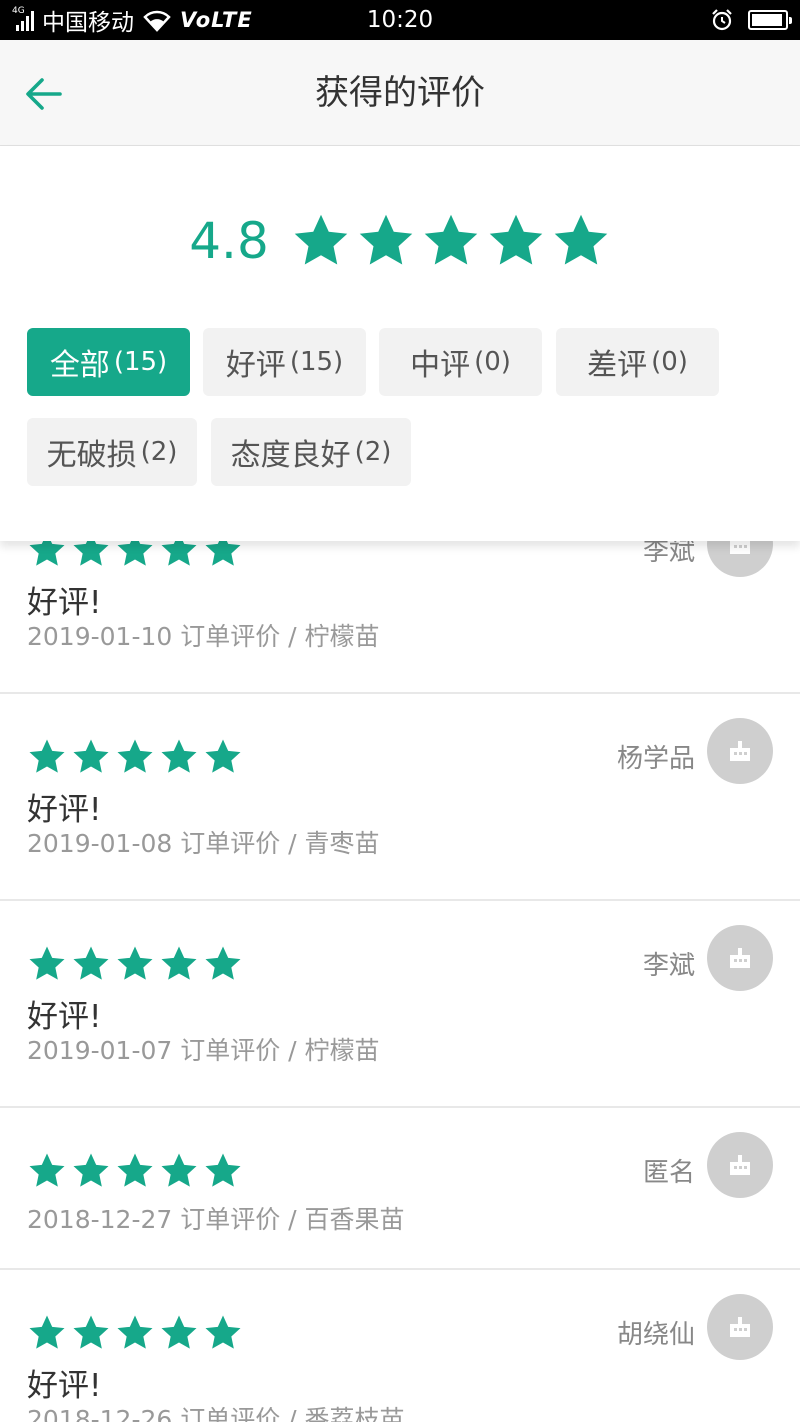 The height and width of the screenshot is (1422, 800). I want to click on battery-icon, so click(770, 20).